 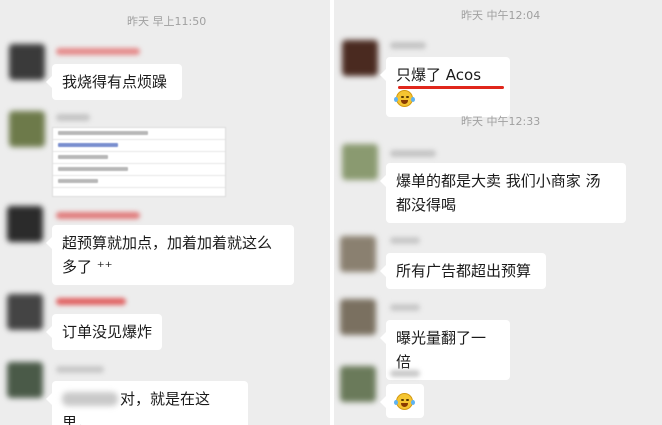 I want to click on message-text-line: 爆单的都是大卖 我们小商家 汤, so click(x=498, y=181).